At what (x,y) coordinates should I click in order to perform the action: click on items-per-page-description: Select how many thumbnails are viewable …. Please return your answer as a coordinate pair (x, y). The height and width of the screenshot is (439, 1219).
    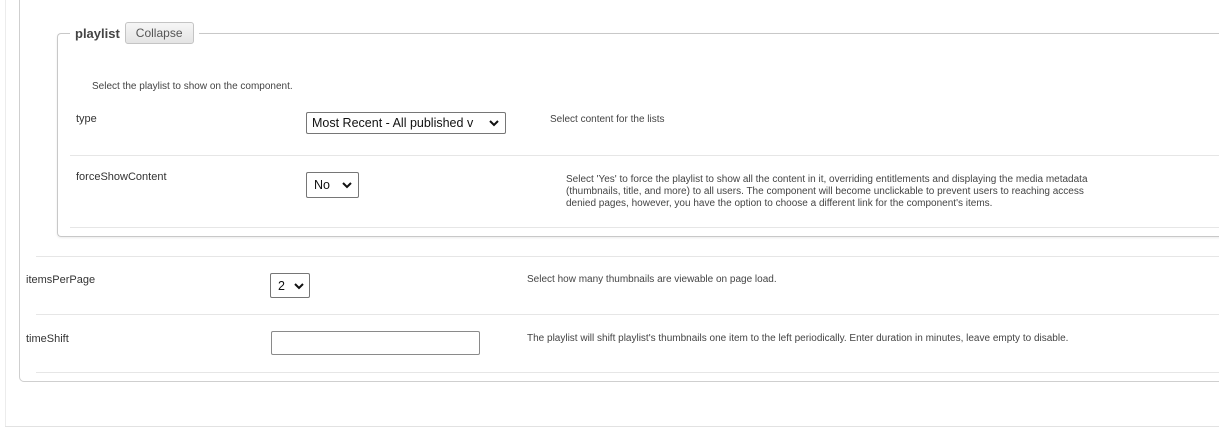
    Looking at the image, I should click on (652, 279).